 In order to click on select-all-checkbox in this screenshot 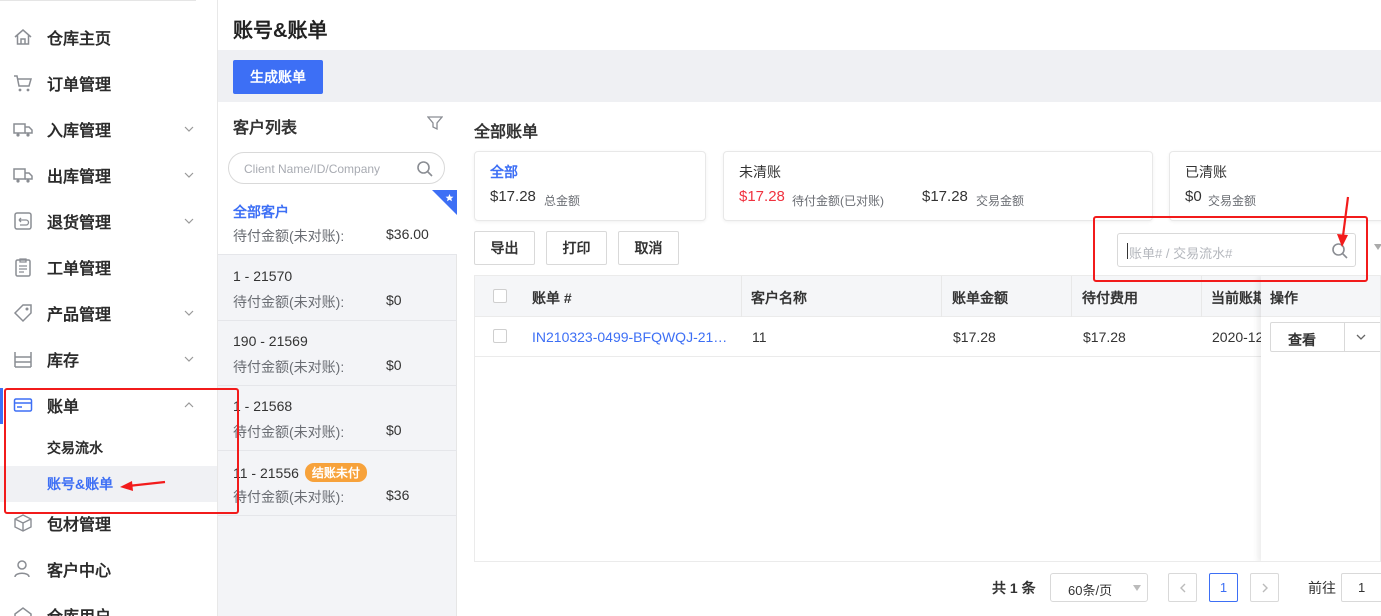, I will do `click(500, 296)`.